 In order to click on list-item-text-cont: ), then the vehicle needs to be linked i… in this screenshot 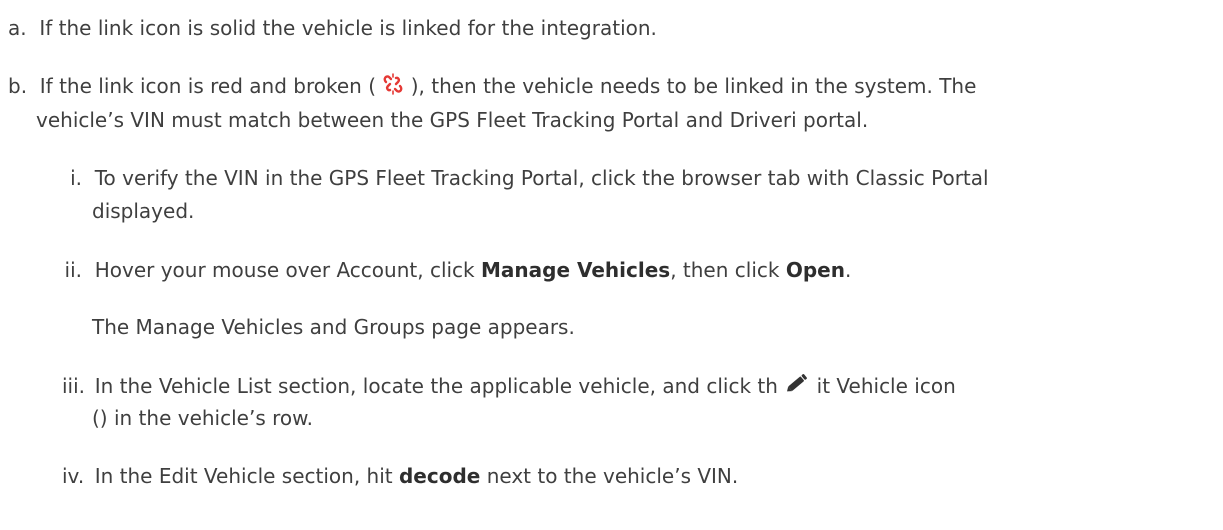, I will do `click(693, 86)`.